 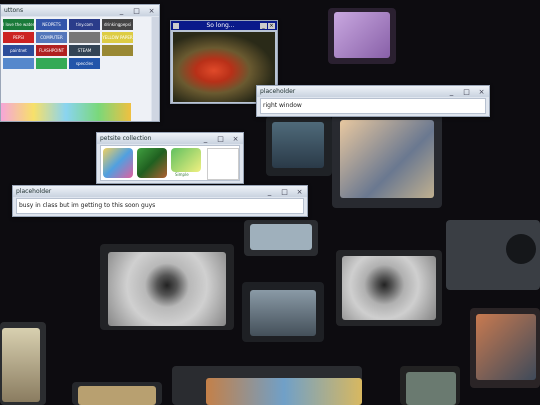 I want to click on tv-screen-right-bottom-mid, so click(x=431, y=388).